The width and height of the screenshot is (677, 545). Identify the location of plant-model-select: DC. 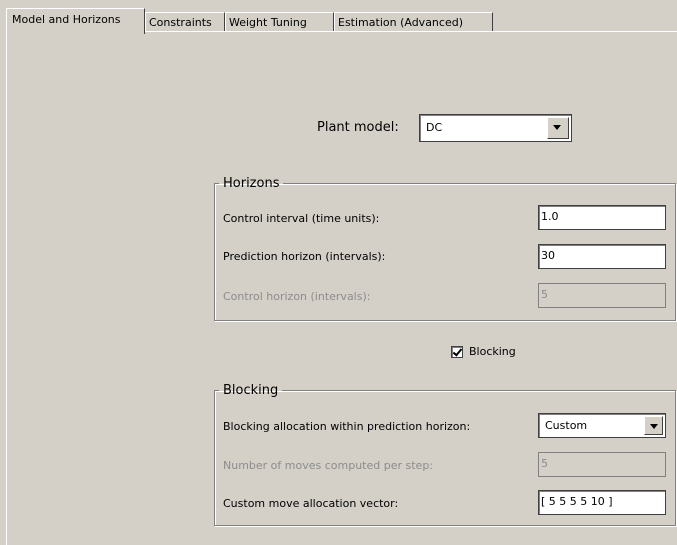
(495, 128).